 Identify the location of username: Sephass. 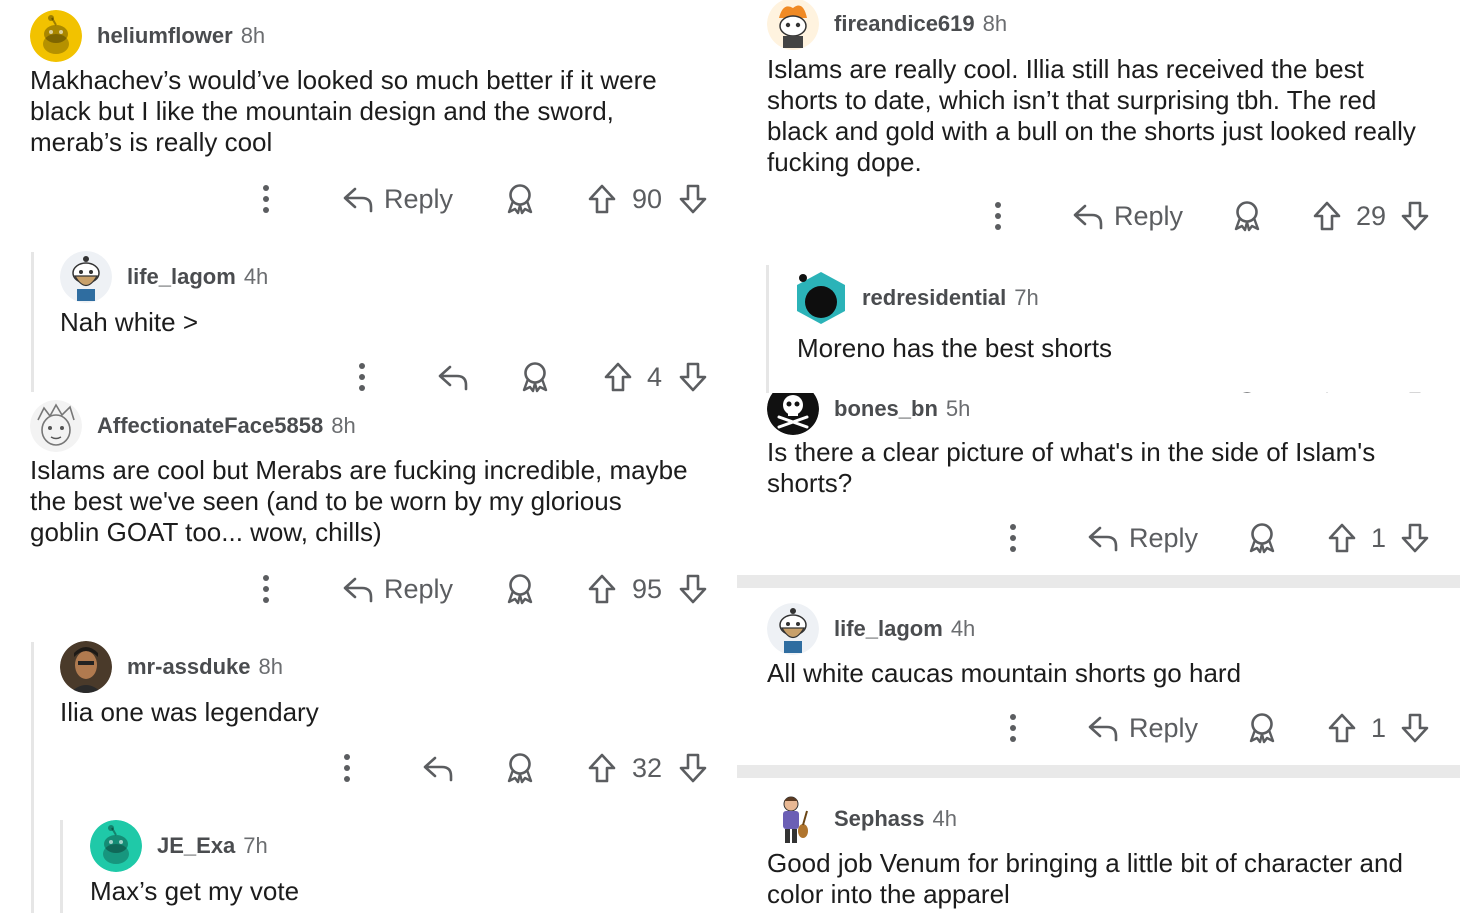
(879, 819).